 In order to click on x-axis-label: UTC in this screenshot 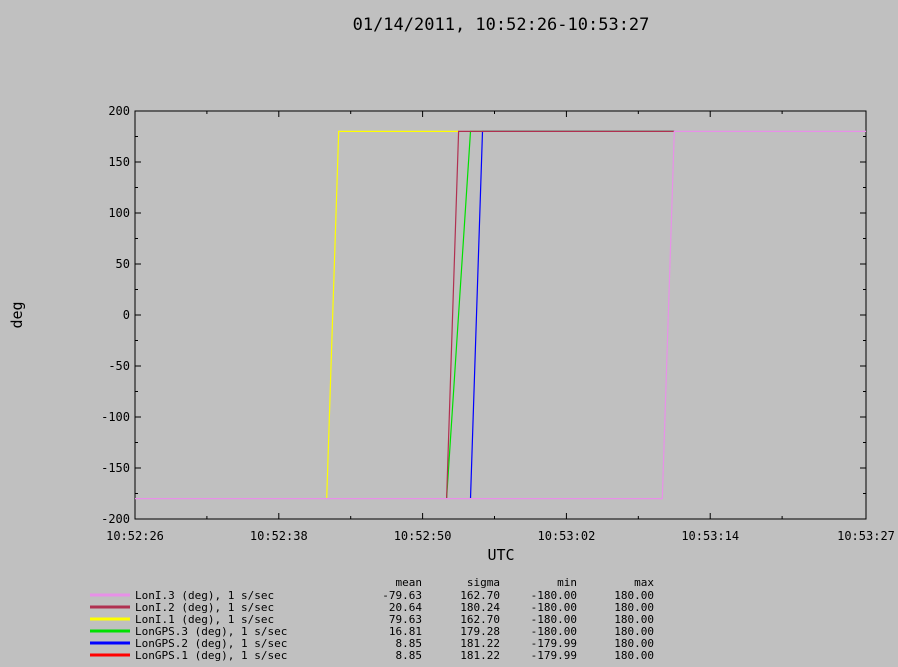, I will do `click(500, 555)`.